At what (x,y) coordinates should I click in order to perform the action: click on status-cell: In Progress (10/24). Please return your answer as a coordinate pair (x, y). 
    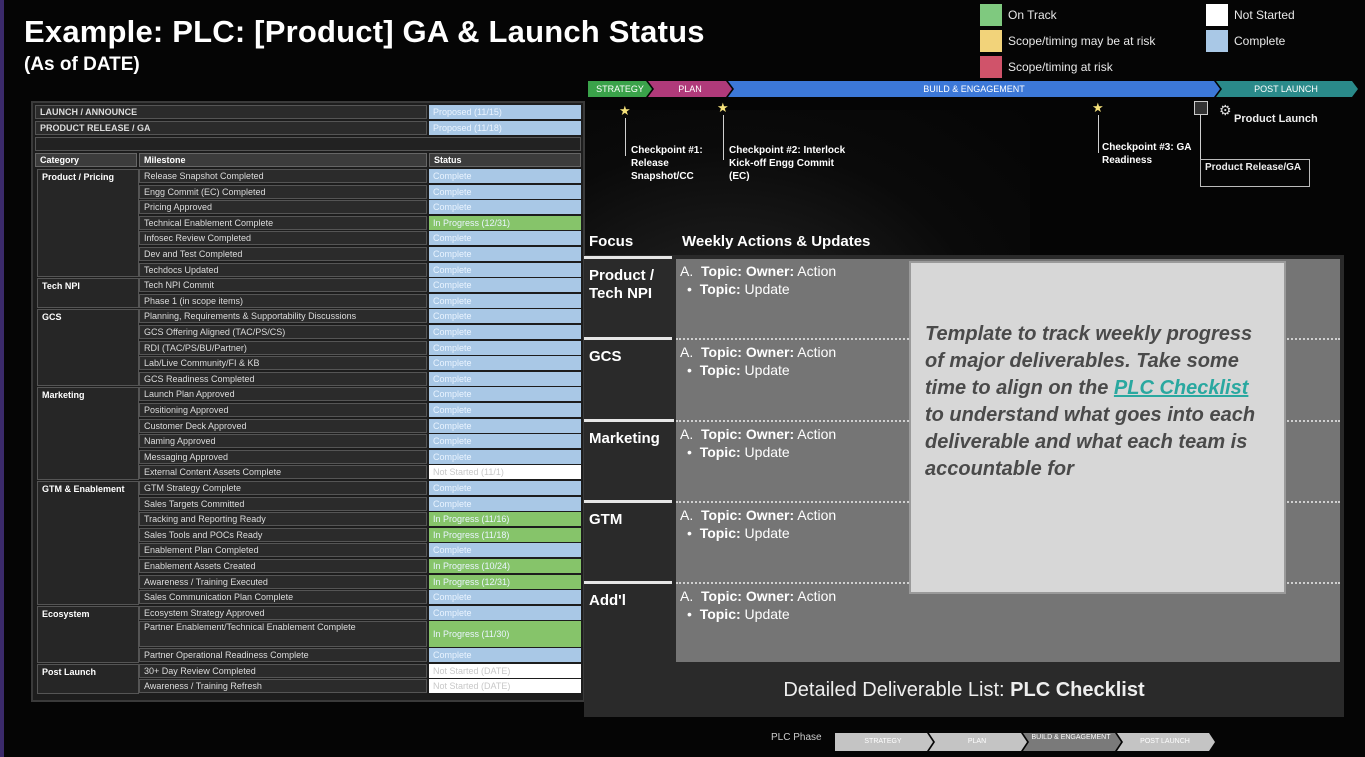
    Looking at the image, I should click on (505, 566).